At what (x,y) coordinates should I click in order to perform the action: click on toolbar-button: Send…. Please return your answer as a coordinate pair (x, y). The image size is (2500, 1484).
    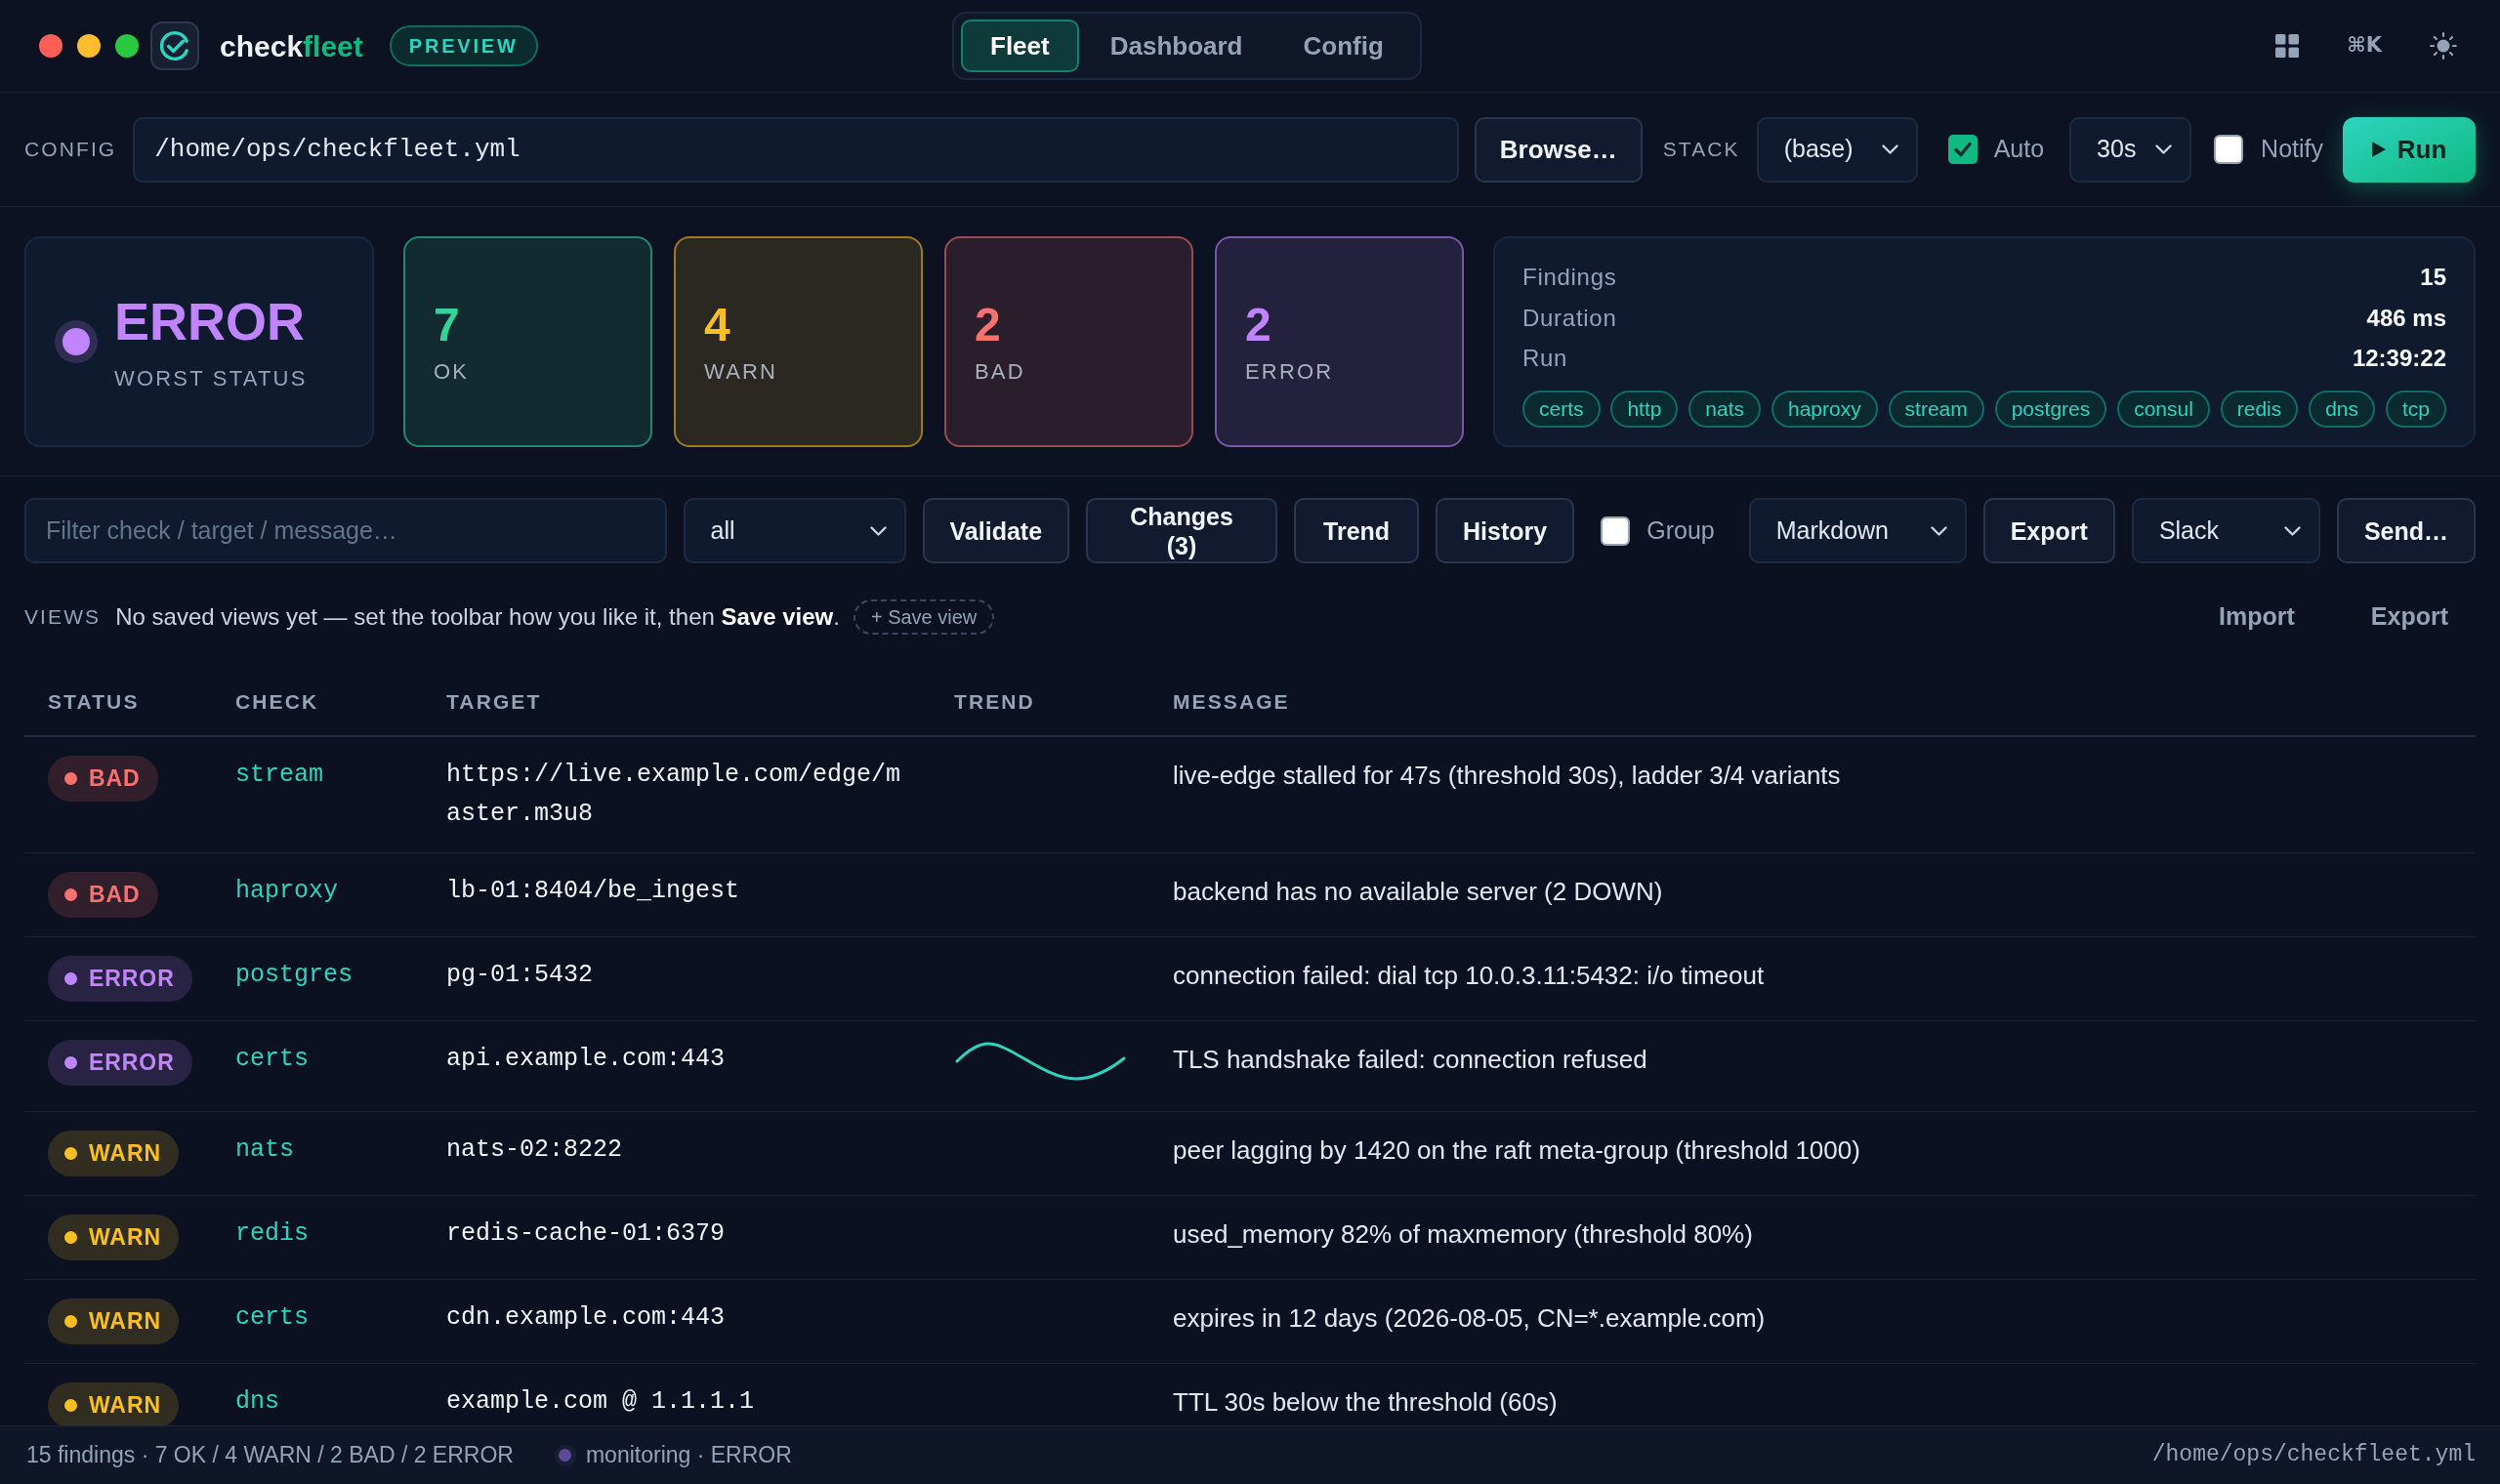
    Looking at the image, I should click on (2406, 531).